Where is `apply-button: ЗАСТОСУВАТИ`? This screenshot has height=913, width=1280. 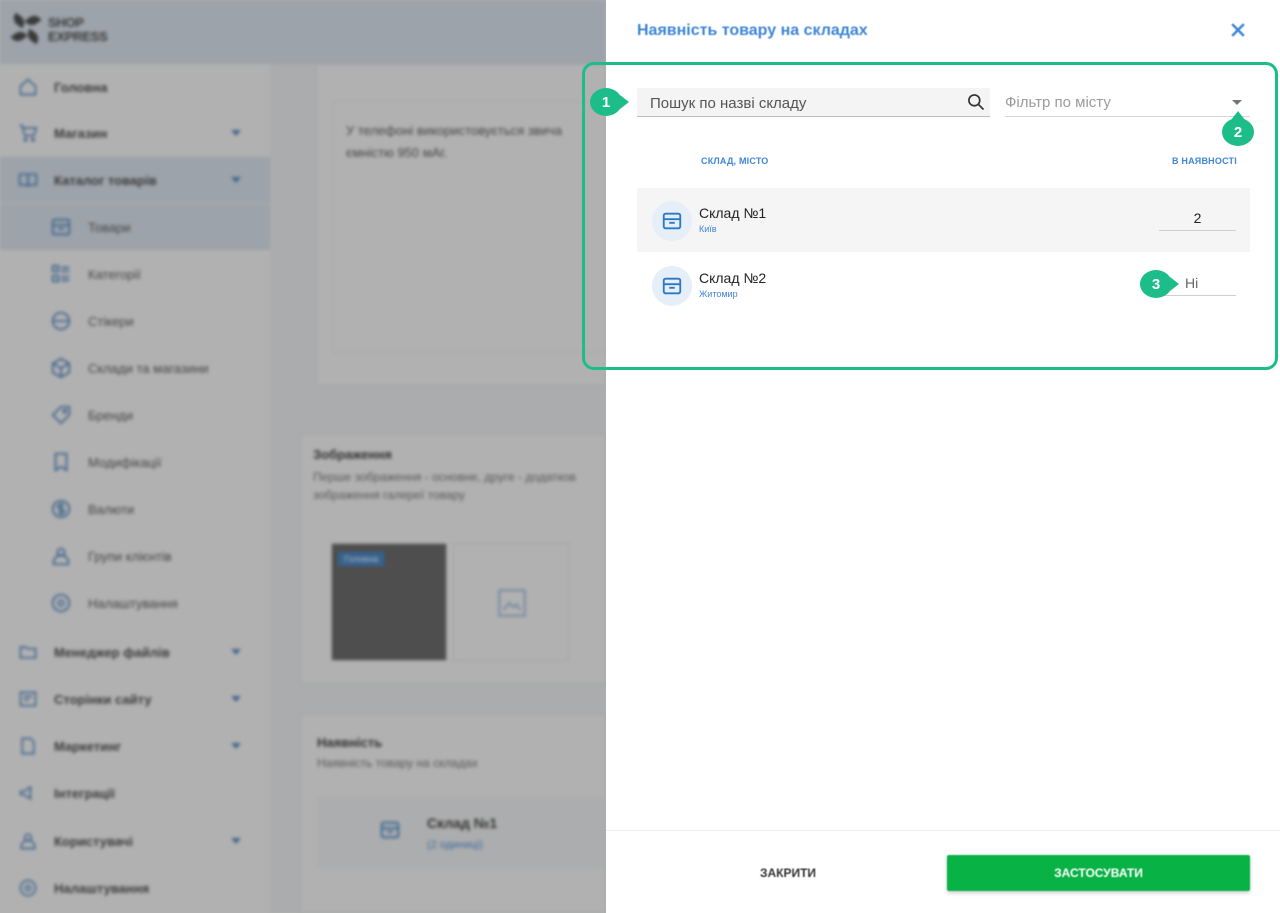
apply-button: ЗАСТОСУВАТИ is located at coordinates (1098, 873).